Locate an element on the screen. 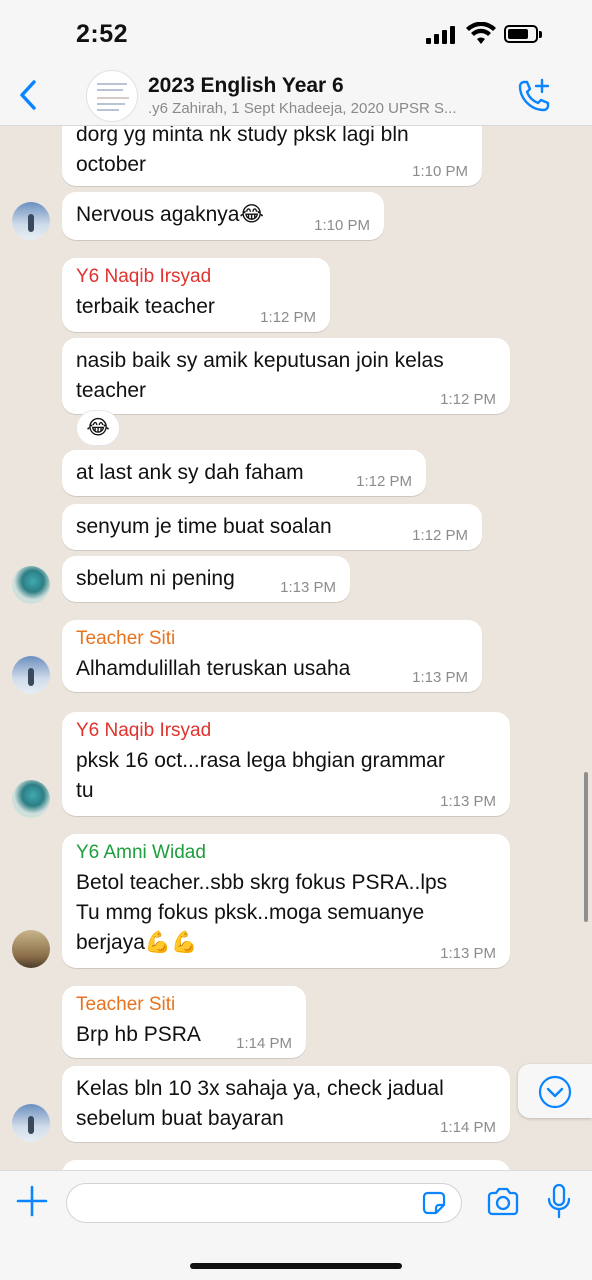 The height and width of the screenshot is (1280, 592). status-bar: 2:52 is located at coordinates (296, 33).